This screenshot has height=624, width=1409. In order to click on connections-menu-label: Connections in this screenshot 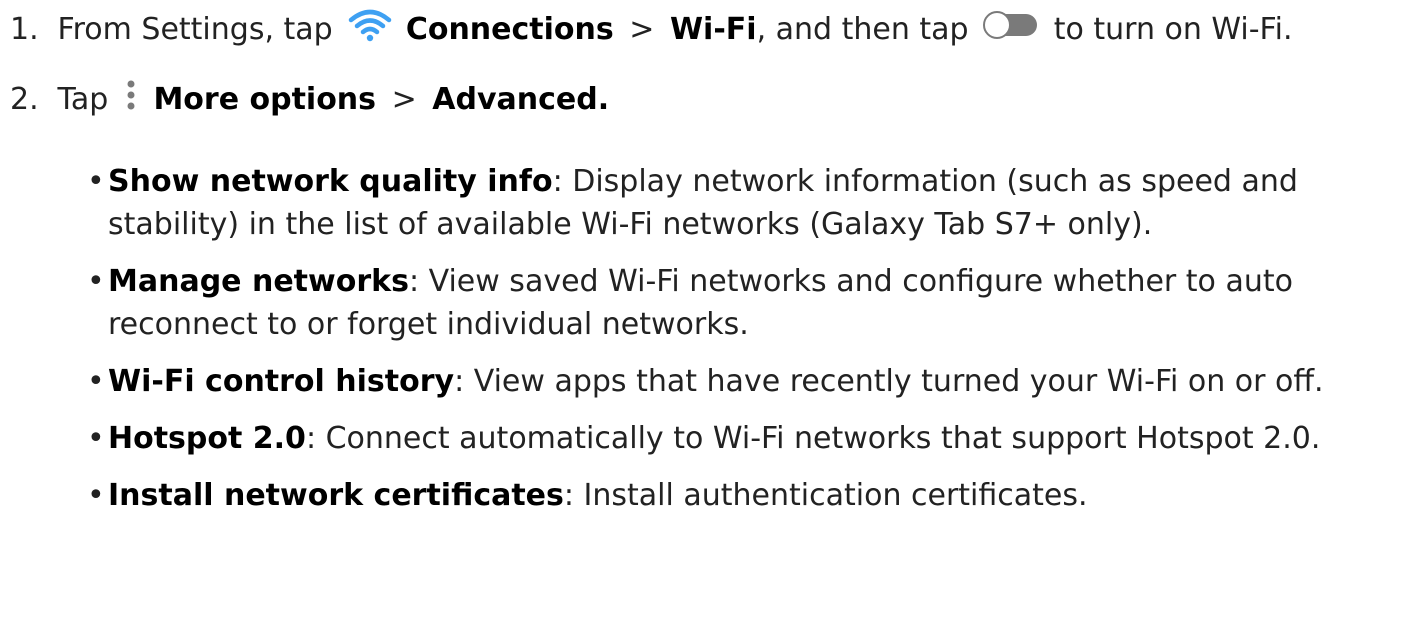, I will do `click(509, 29)`.